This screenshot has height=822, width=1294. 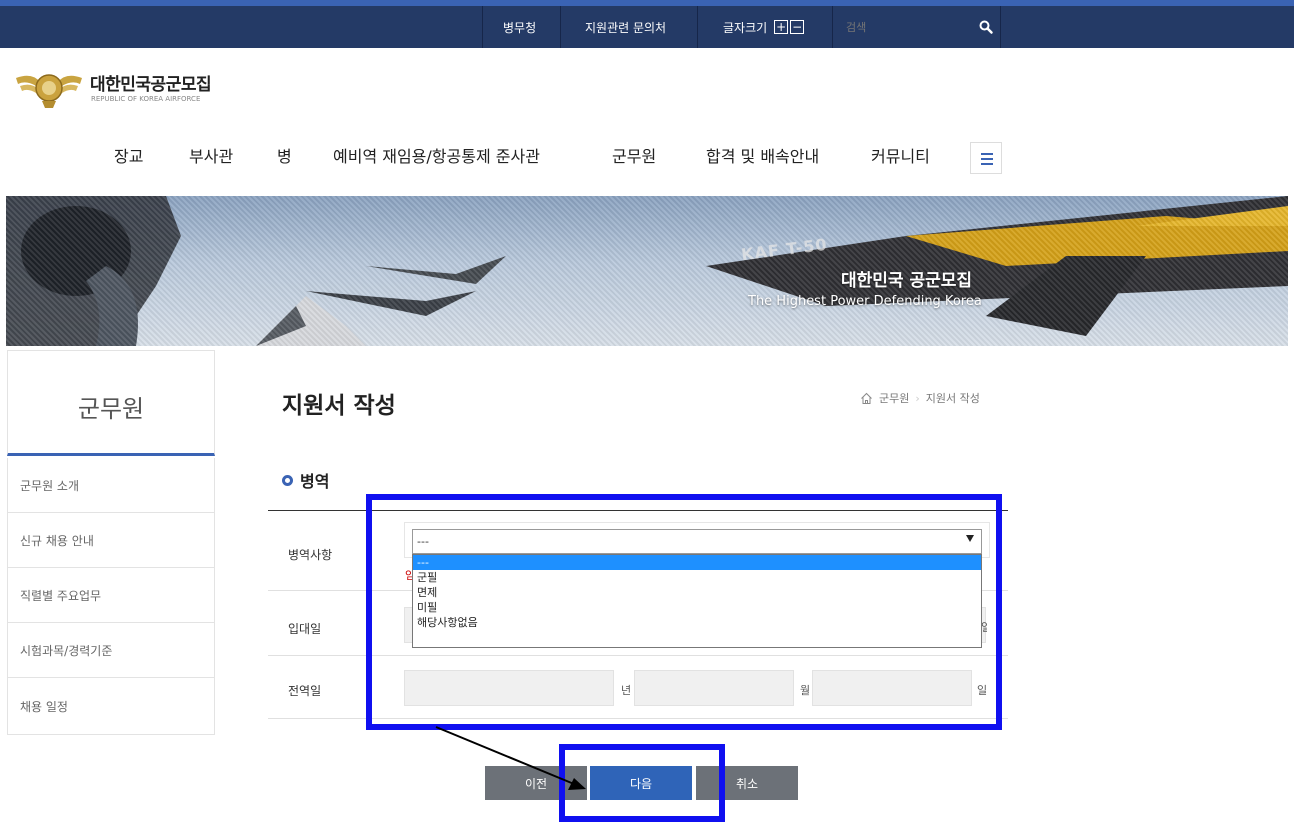 What do you see at coordinates (287, 480) in the screenshot?
I see `section-bullet-icon` at bounding box center [287, 480].